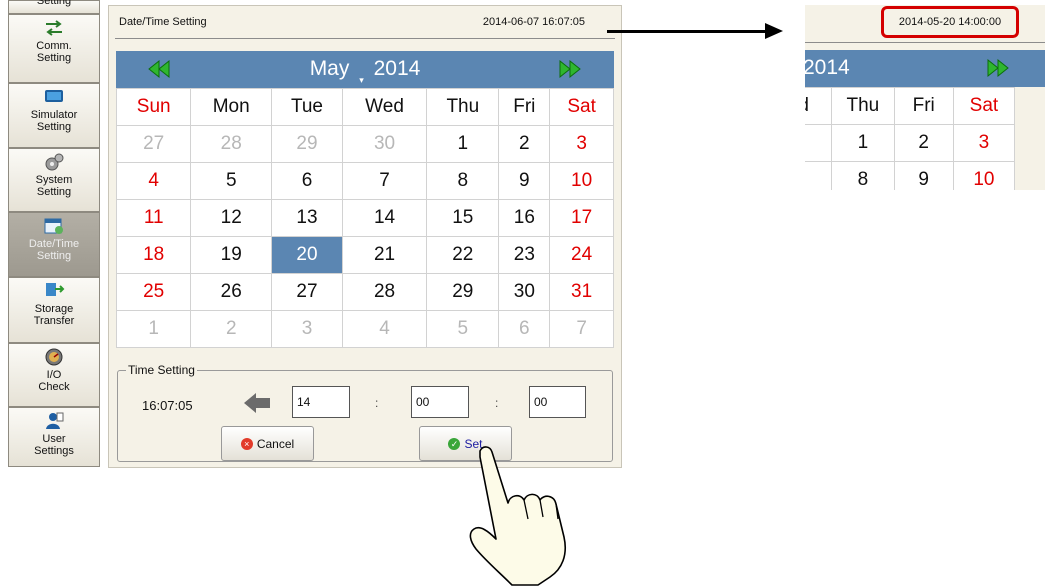  I want to click on sidebar-item-i-o-check: I/O Check, so click(54, 375).